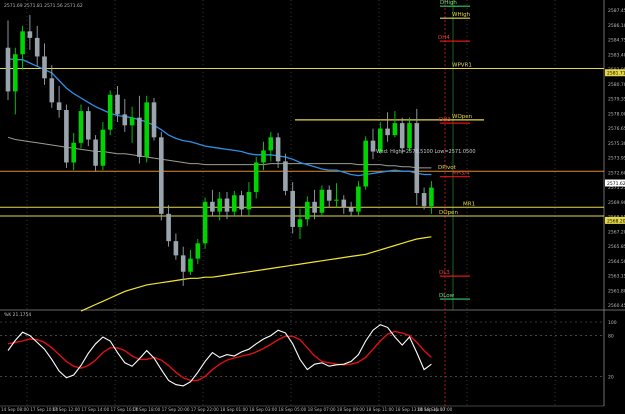 The height and width of the screenshot is (414, 625). Describe the element at coordinates (17, 315) in the screenshot. I see `stochastic-label: %K 21.1754` at that location.